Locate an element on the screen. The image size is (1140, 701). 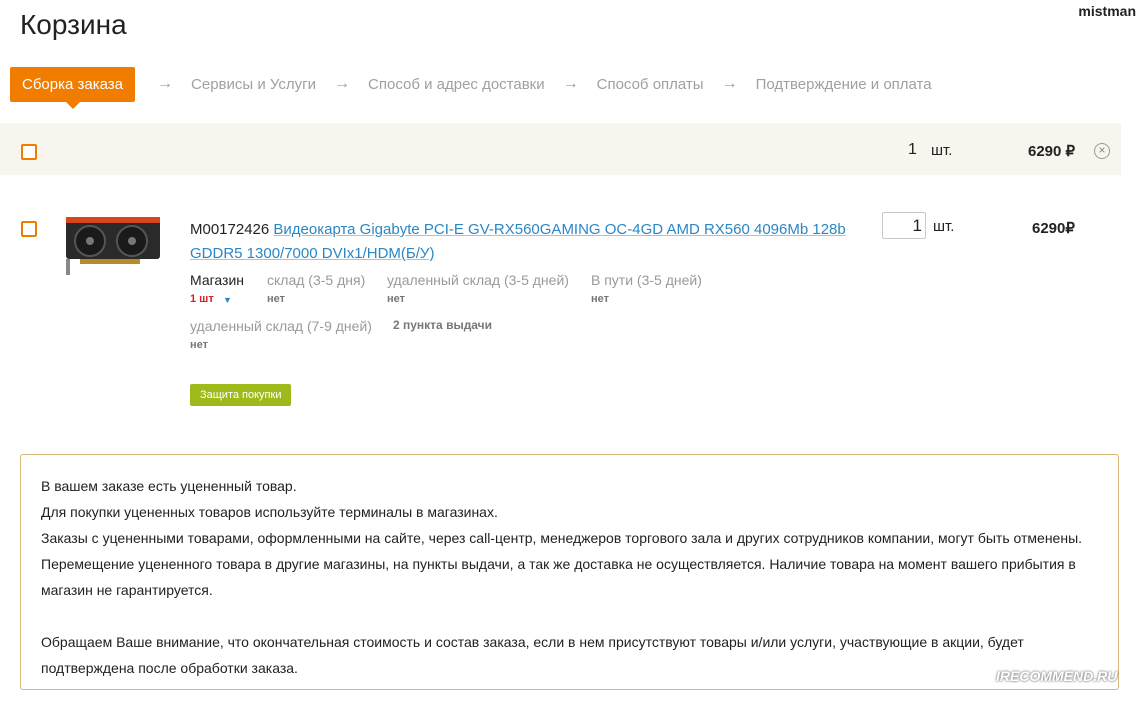
notice-spacer is located at coordinates (569, 616).